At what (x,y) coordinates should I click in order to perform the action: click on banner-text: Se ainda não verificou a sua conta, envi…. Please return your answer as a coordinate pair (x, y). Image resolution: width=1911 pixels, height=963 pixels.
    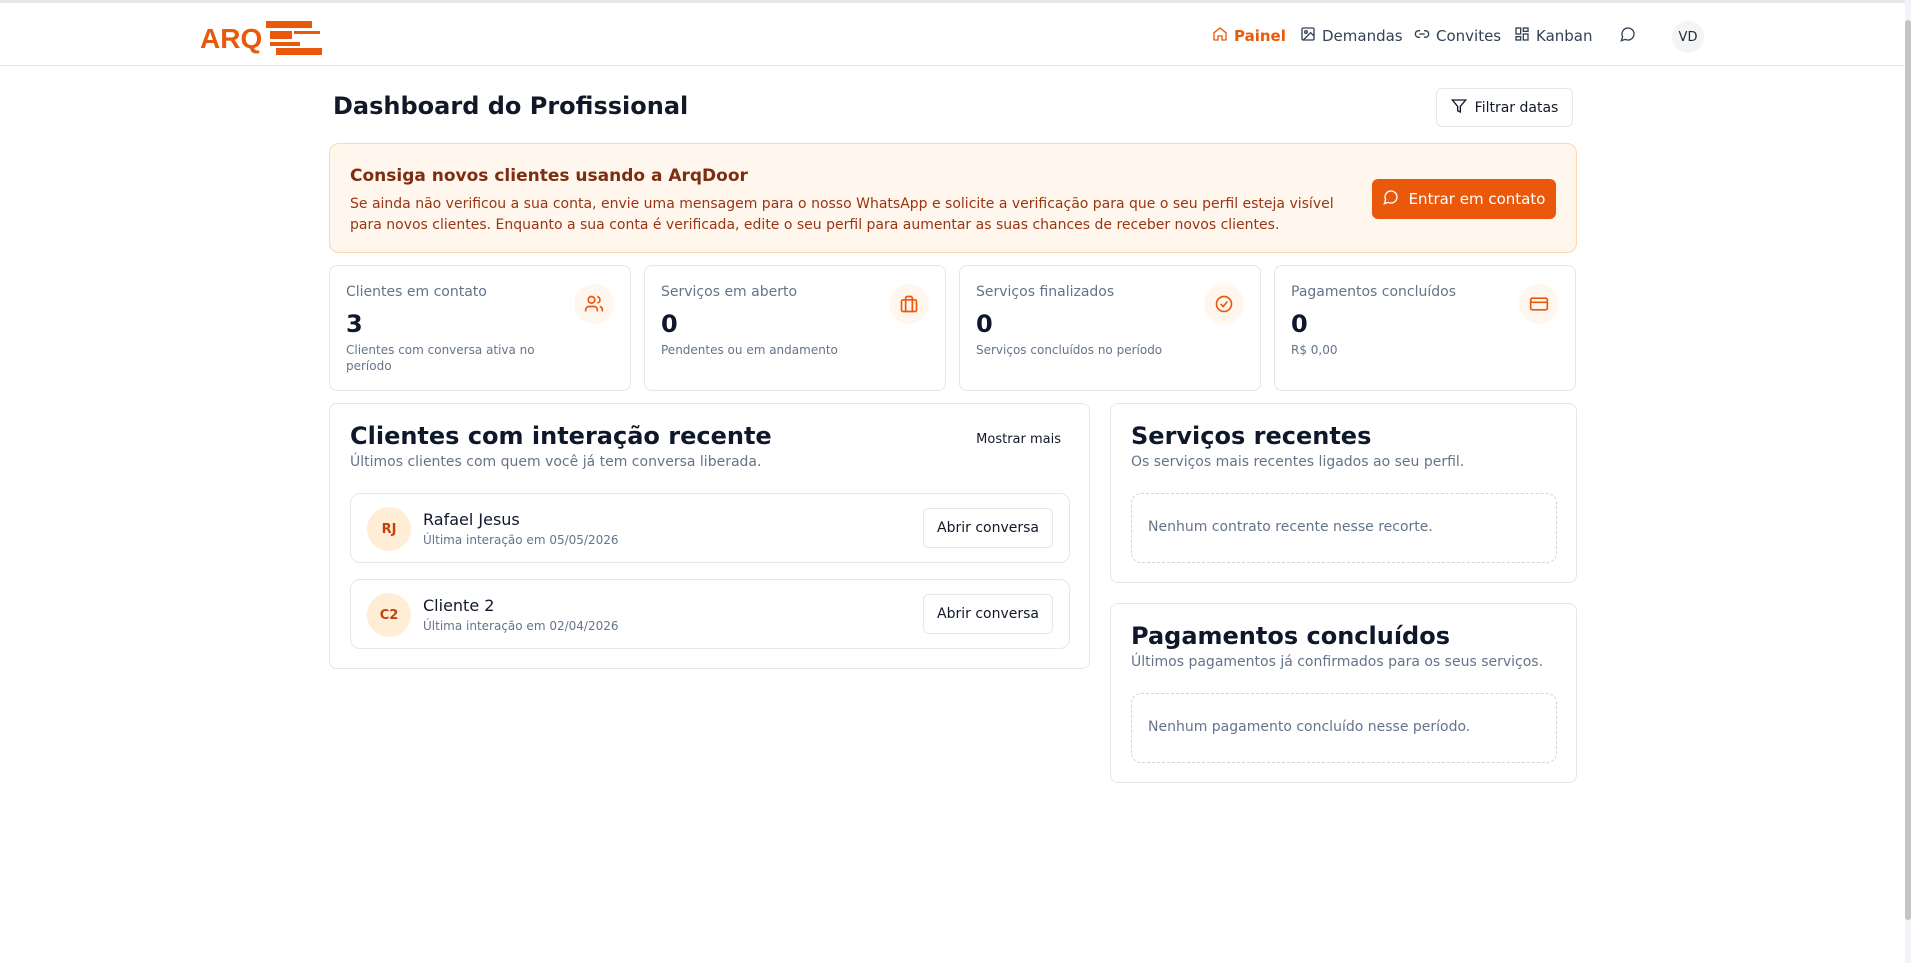
    Looking at the image, I should click on (842, 214).